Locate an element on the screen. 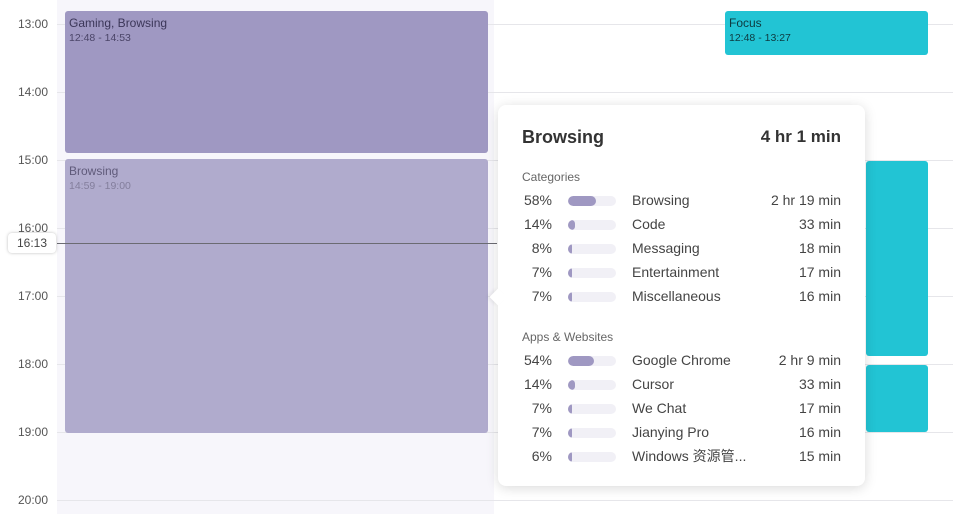  hour-label: 13:00 is located at coordinates (32, 24).